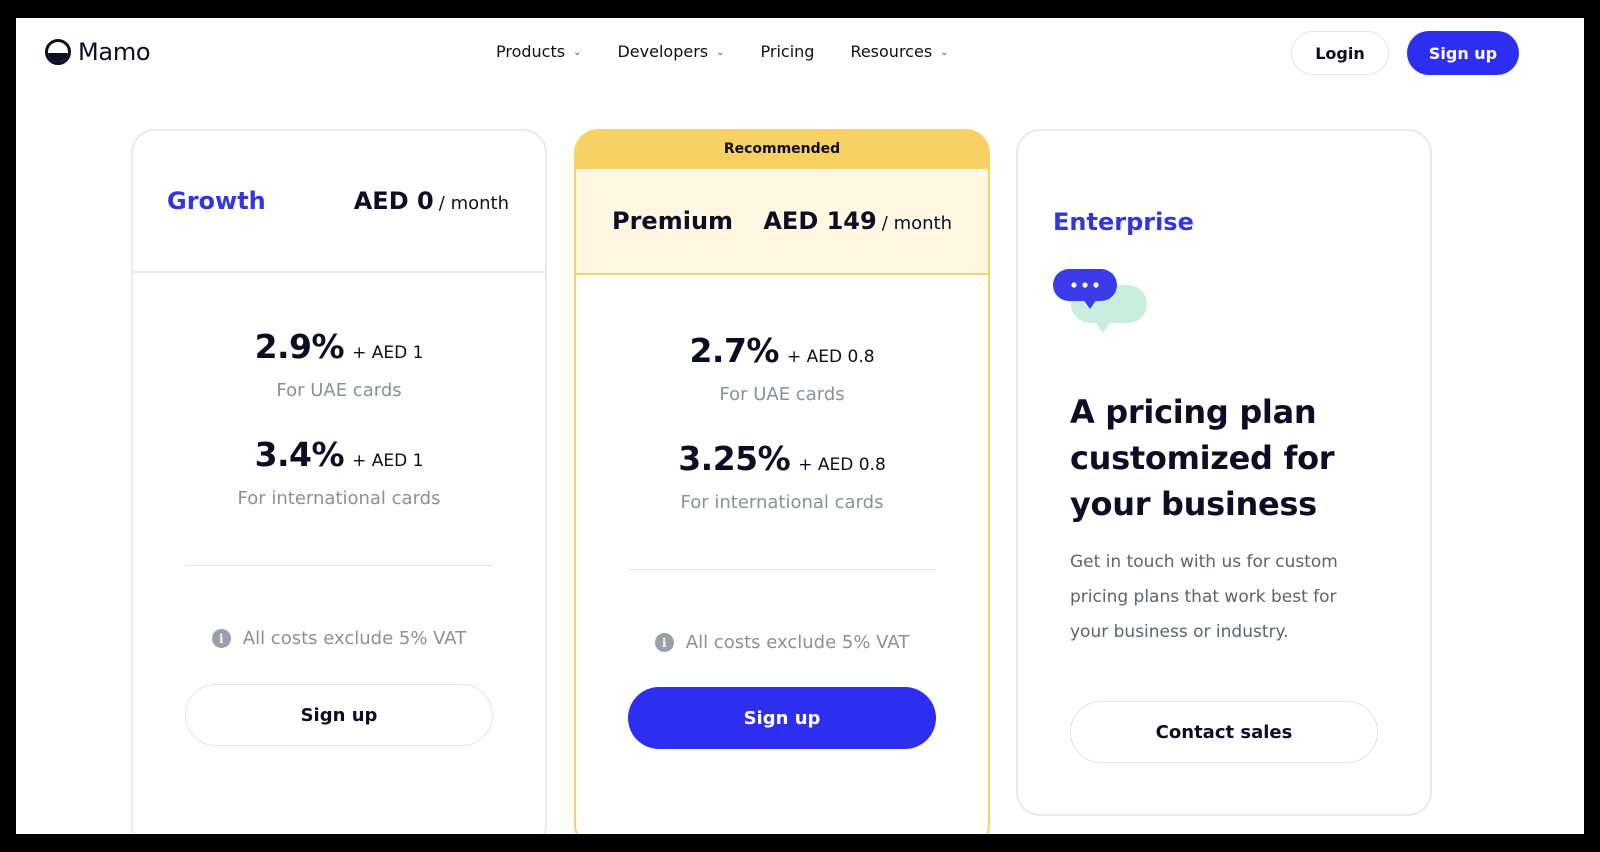 The height and width of the screenshot is (852, 1600). Describe the element at coordinates (339, 715) in the screenshot. I see `growth-signup-button: Sign up` at that location.